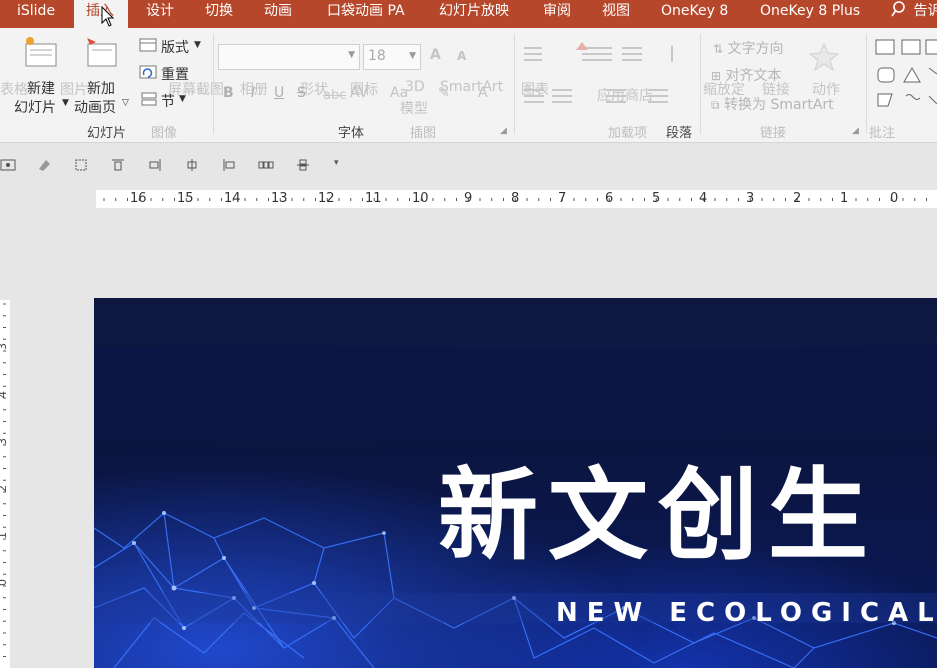 The image size is (937, 668). I want to click on paragraph-icons, so click(598, 72).